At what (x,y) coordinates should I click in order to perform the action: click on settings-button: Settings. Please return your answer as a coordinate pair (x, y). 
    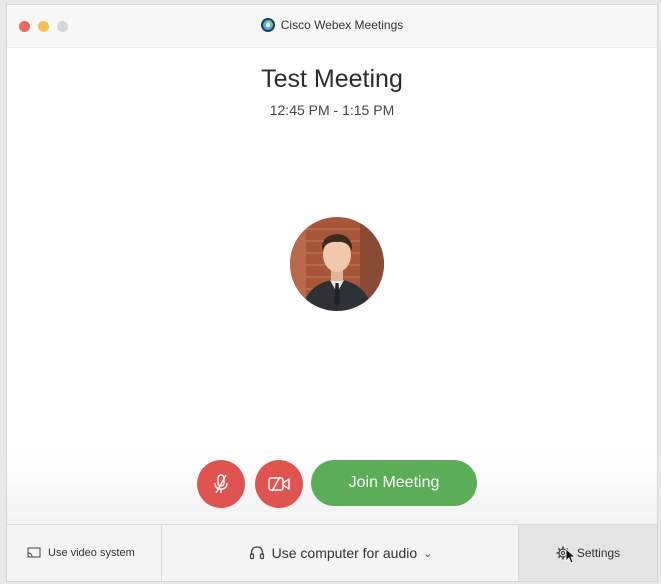
    Looking at the image, I should click on (587, 553).